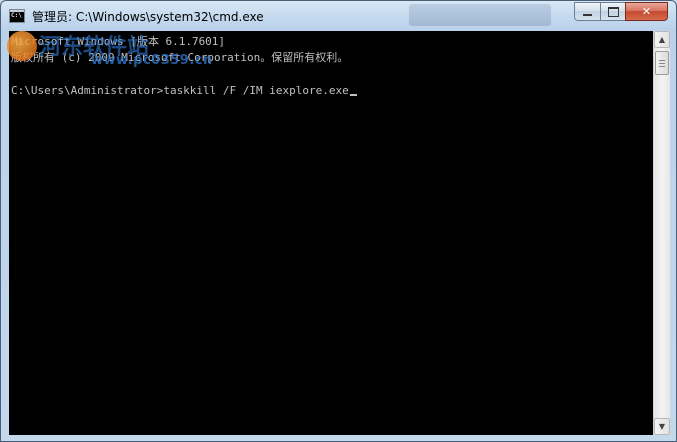 Image resolution: width=677 pixels, height=442 pixels. What do you see at coordinates (118, 41) in the screenshot?
I see `console-line-version: Microsoft Windows [版本 6.1.7601]` at bounding box center [118, 41].